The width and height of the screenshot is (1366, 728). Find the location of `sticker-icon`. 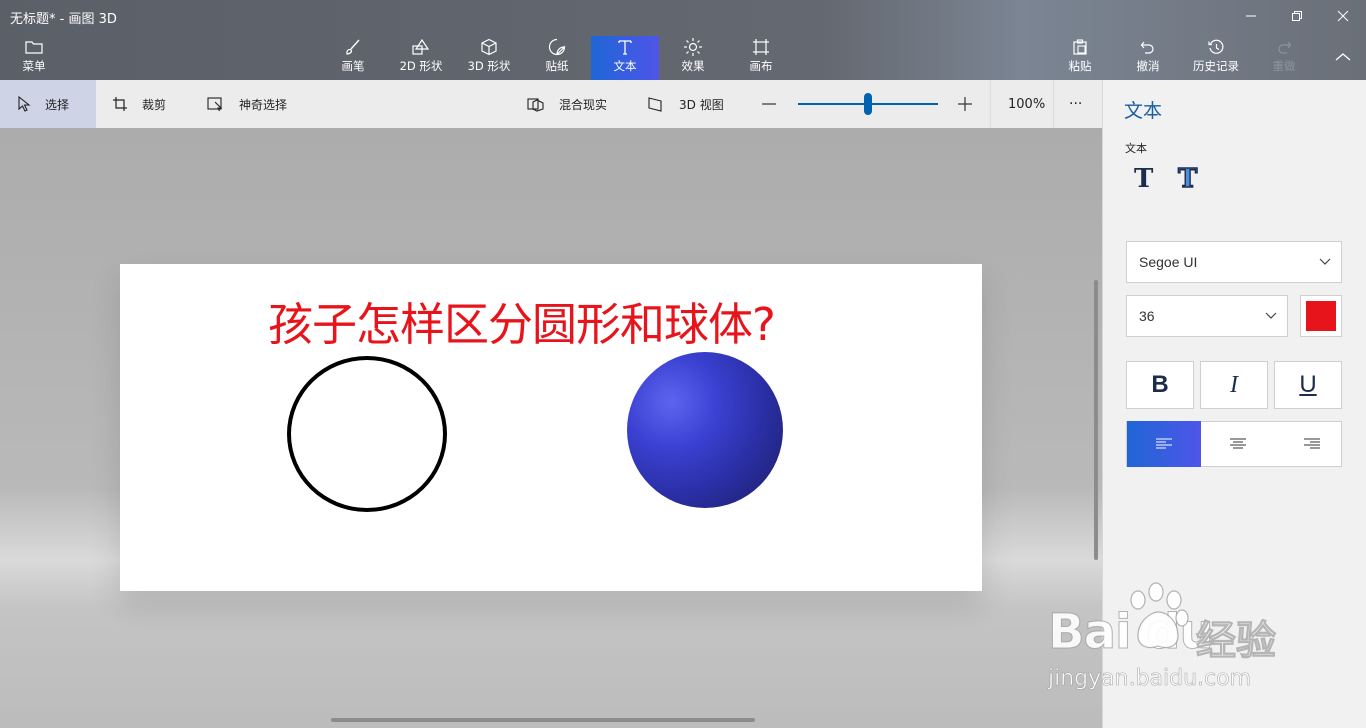

sticker-icon is located at coordinates (557, 47).